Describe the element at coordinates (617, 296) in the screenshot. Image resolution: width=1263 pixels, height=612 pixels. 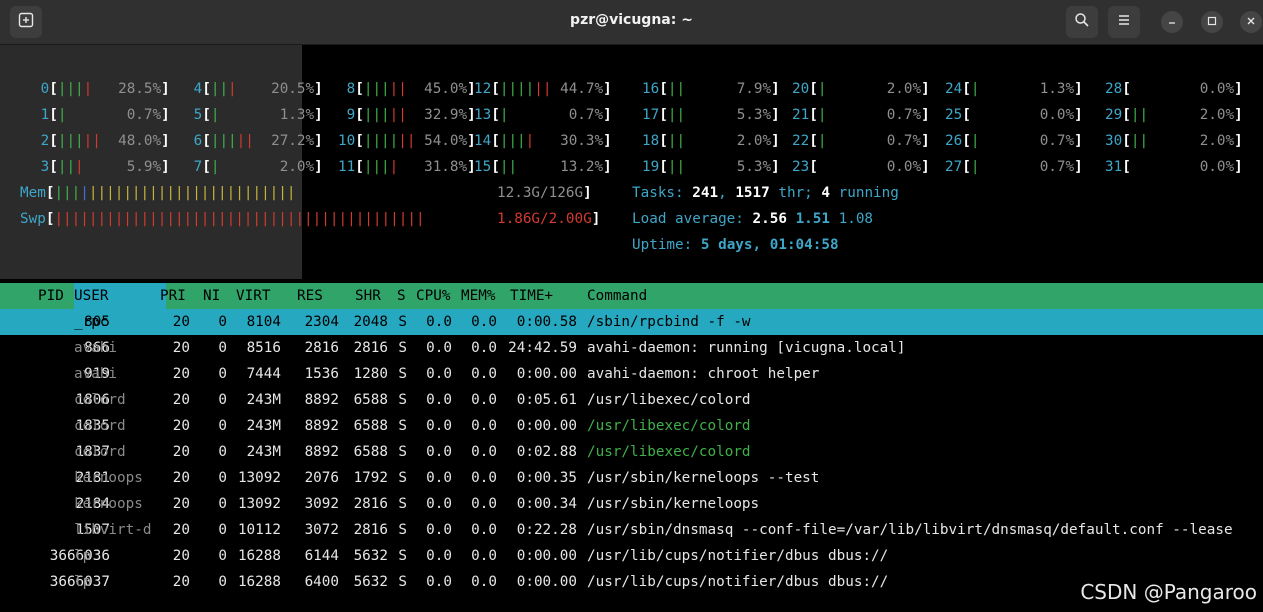
I see `column-command: Command` at that location.